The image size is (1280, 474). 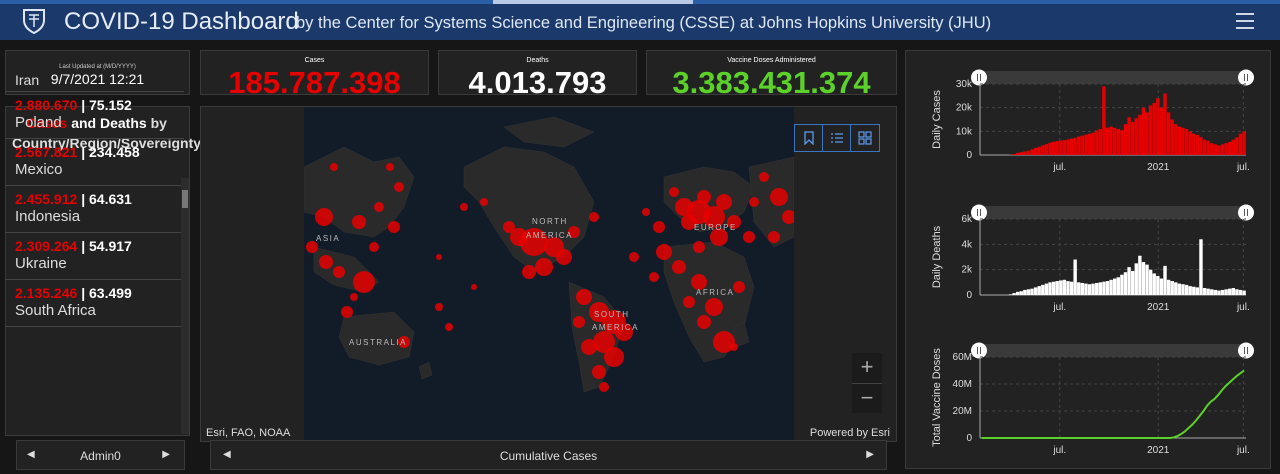 I want to click on bookmark-icon, so click(x=809, y=138).